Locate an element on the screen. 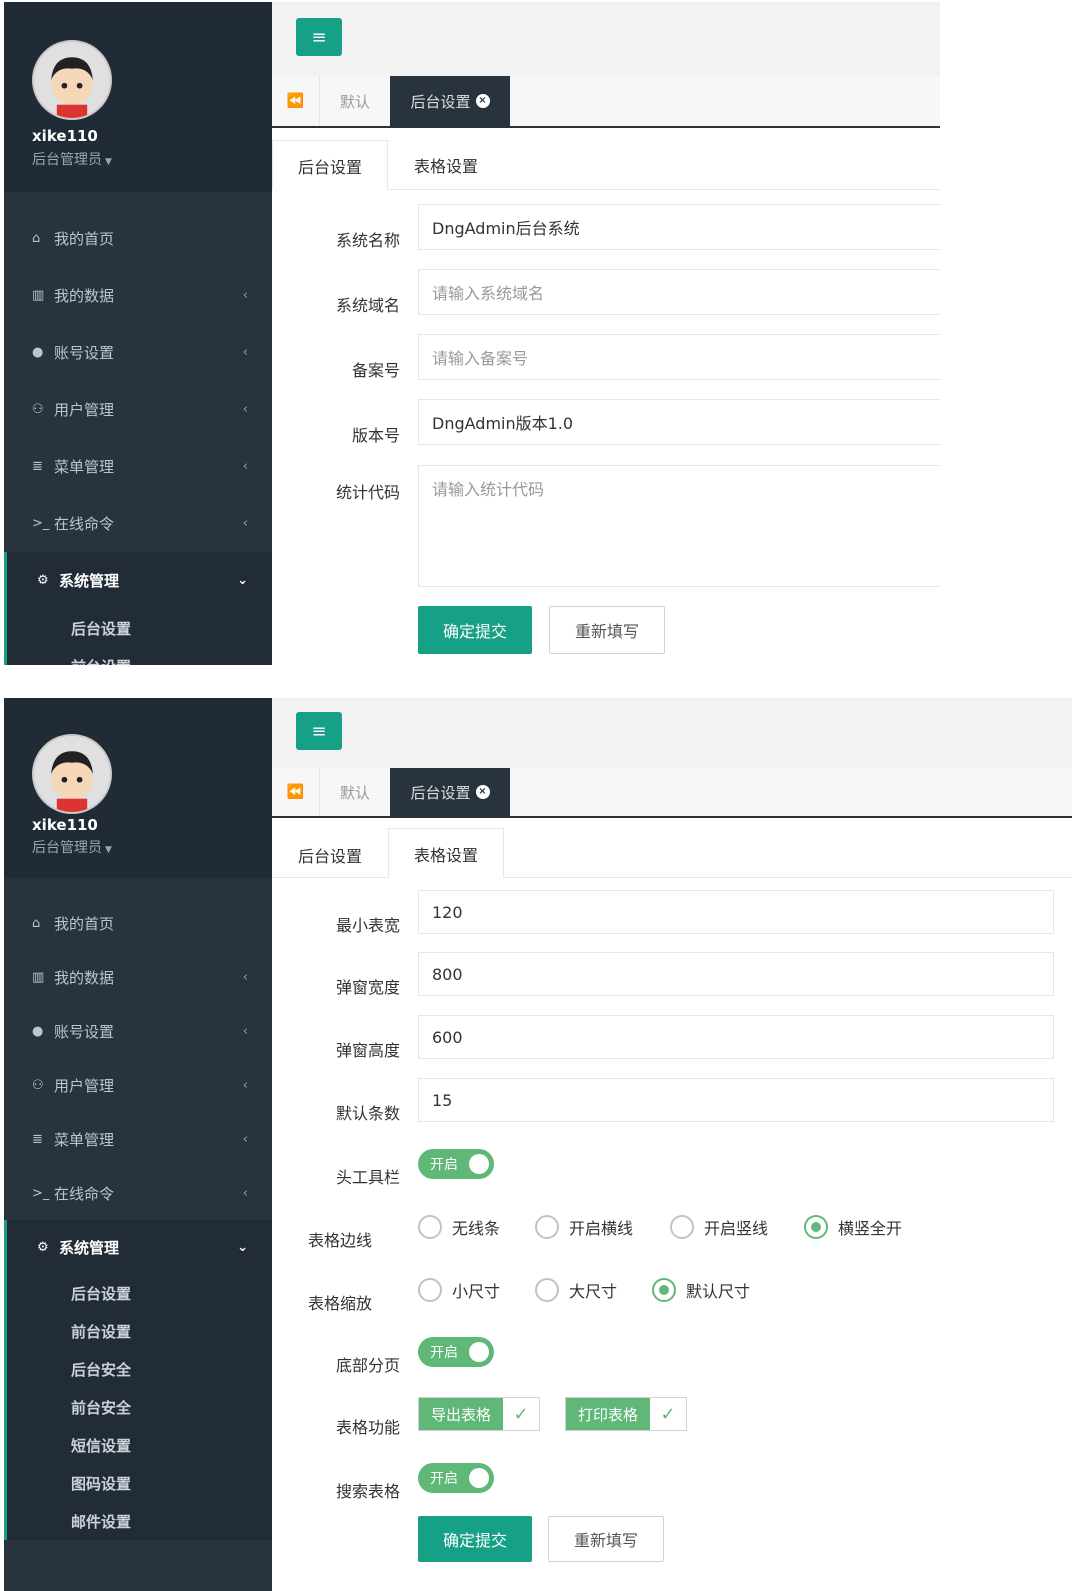 The width and height of the screenshot is (1088, 1591). terminal-icon: >_ is located at coordinates (41, 1193).